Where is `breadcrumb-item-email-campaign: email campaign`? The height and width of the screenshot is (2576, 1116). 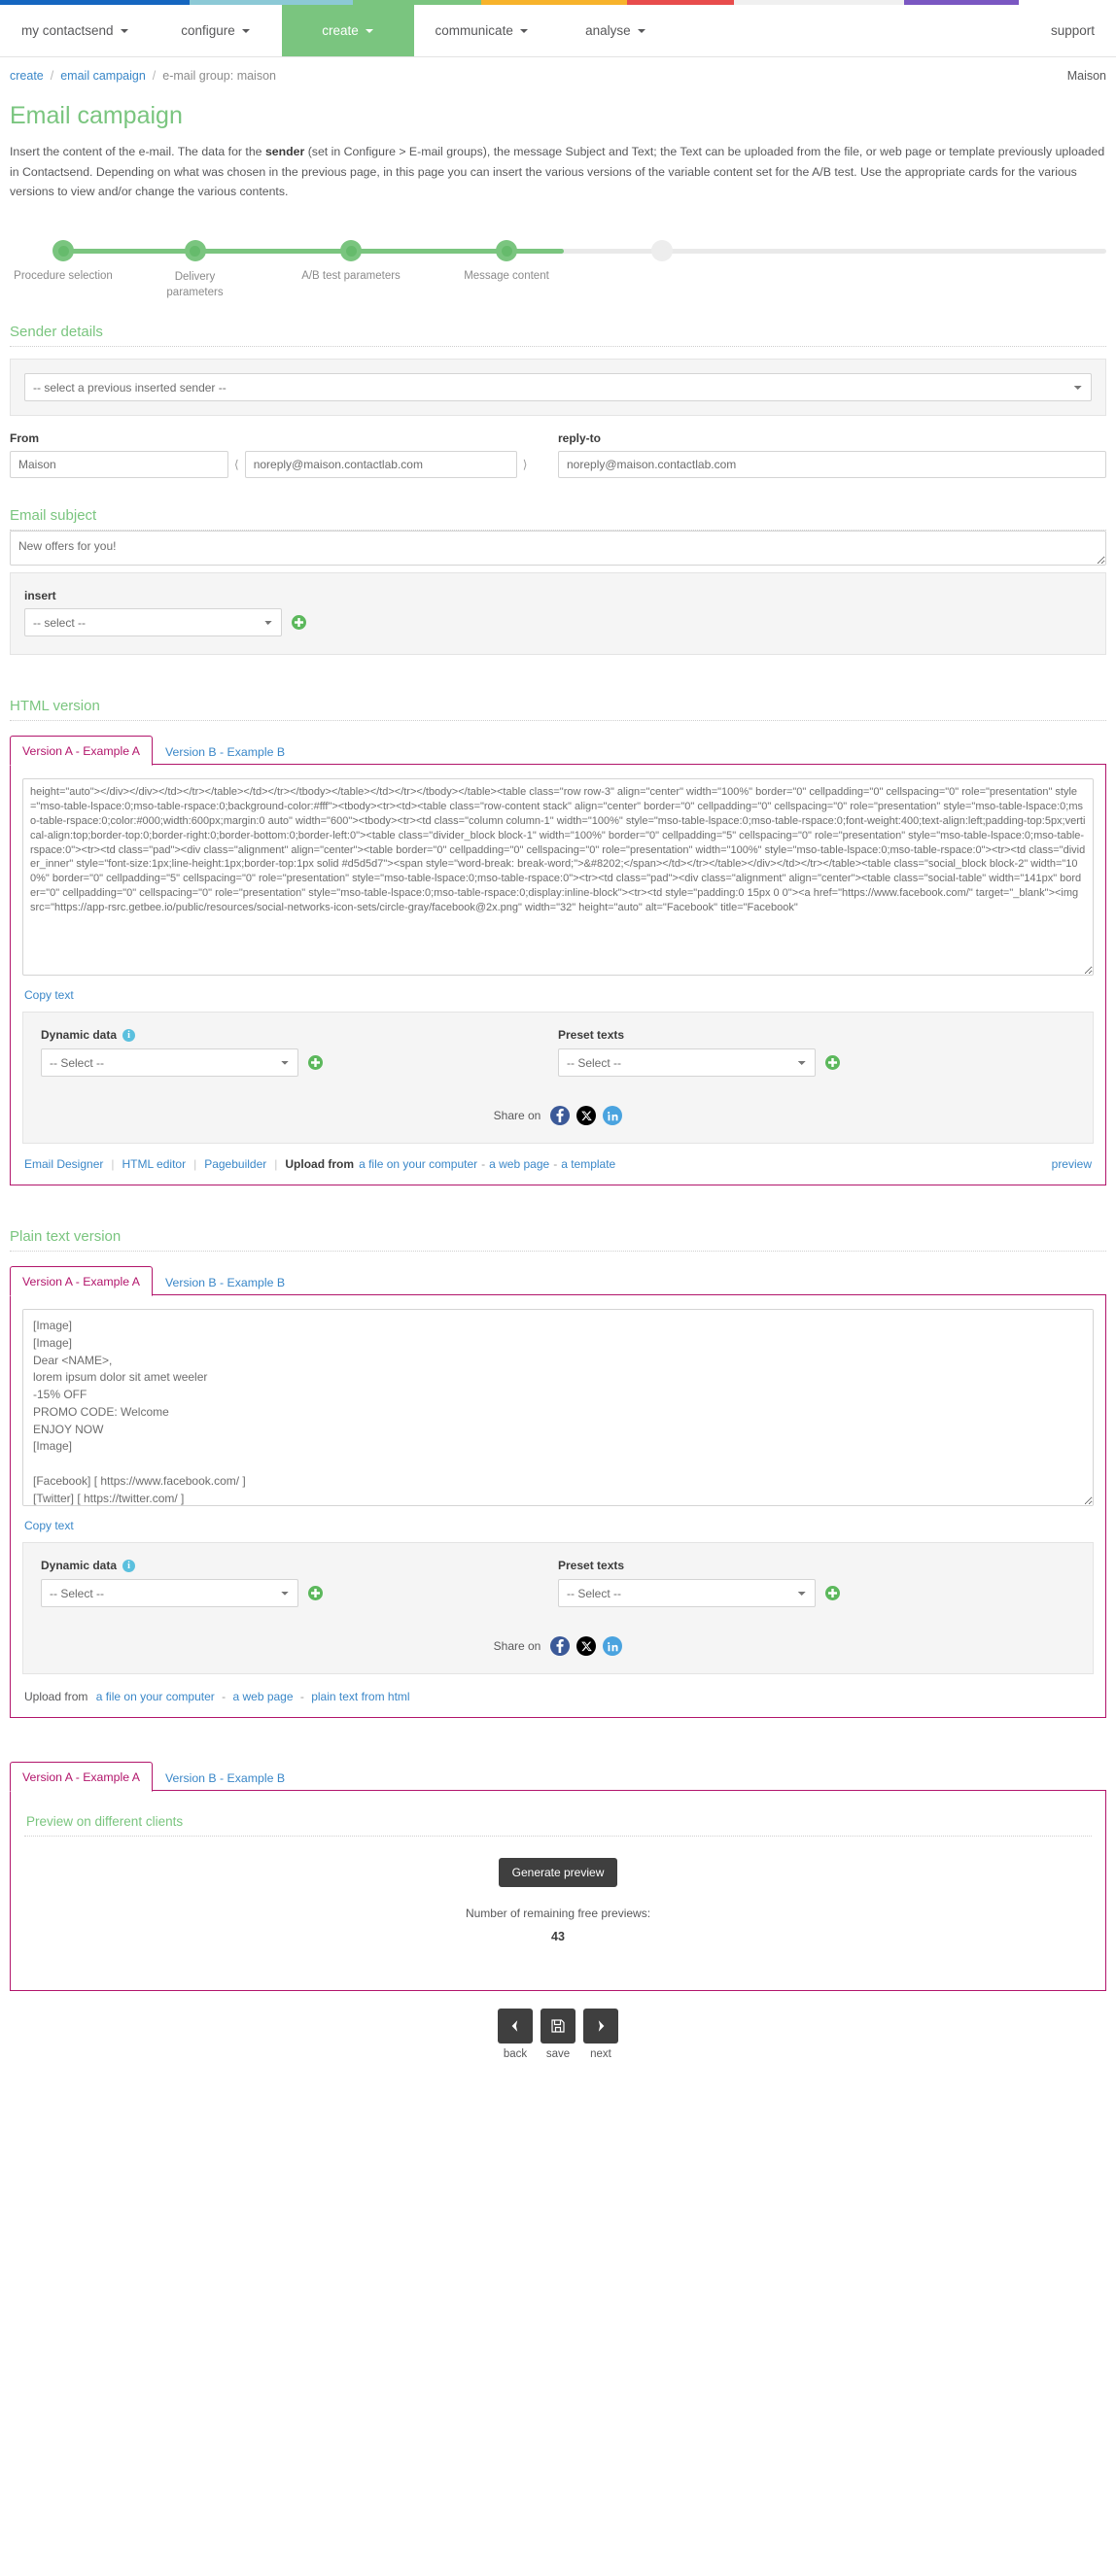 breadcrumb-item-email-campaign: email campaign is located at coordinates (103, 76).